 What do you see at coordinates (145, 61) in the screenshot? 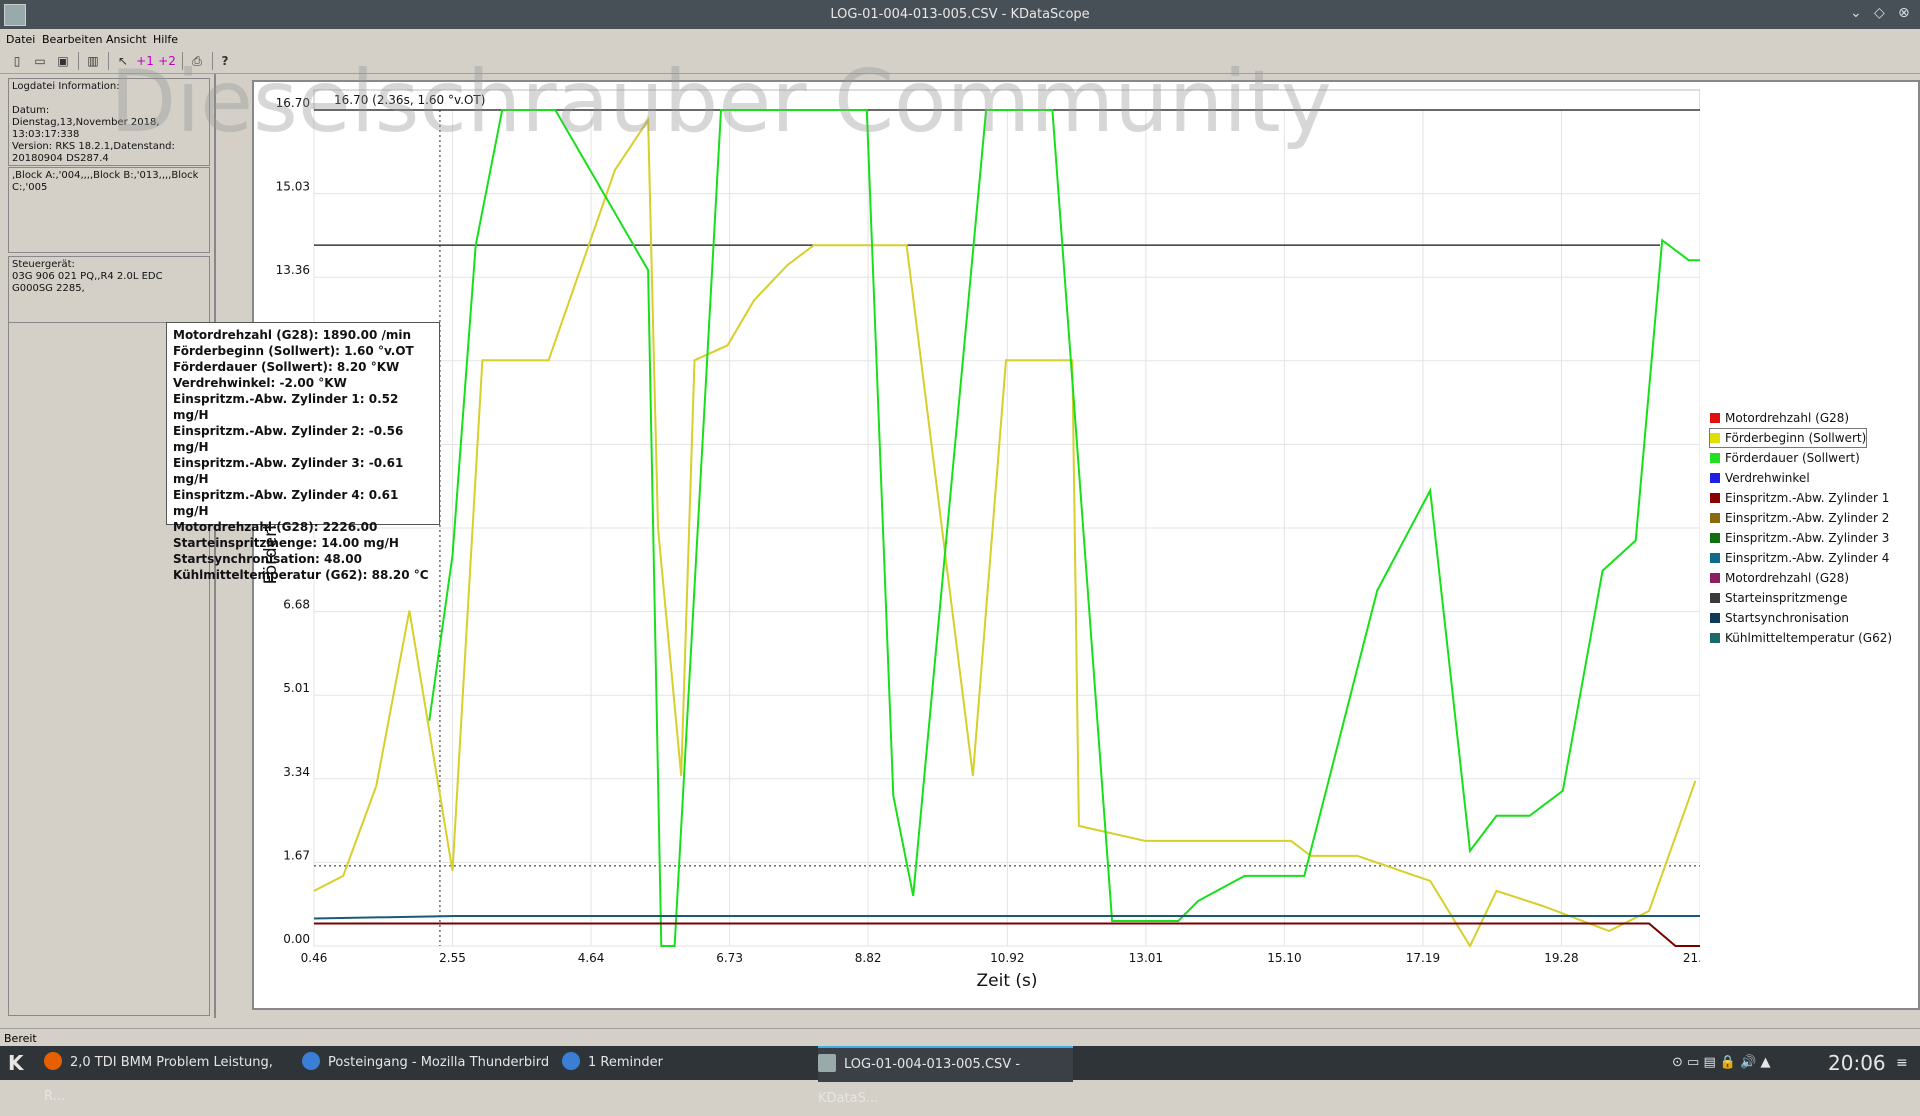
I see `cursor-plus1-button: +1` at bounding box center [145, 61].